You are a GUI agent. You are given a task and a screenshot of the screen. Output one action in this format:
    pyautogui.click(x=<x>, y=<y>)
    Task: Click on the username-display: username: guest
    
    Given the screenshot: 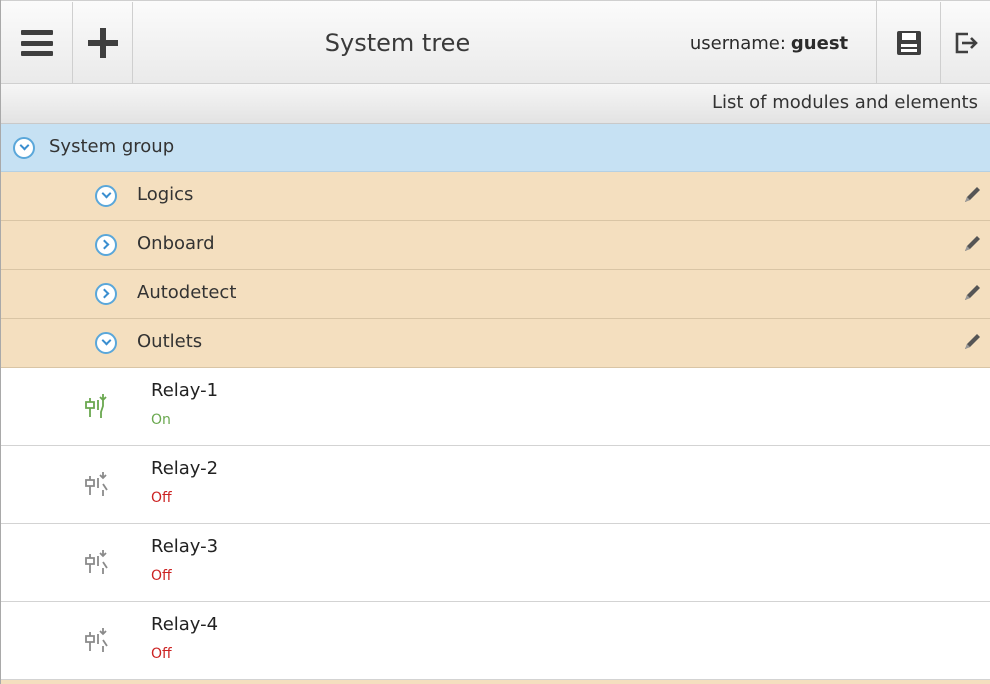 What is the action you would take?
    pyautogui.click(x=769, y=43)
    